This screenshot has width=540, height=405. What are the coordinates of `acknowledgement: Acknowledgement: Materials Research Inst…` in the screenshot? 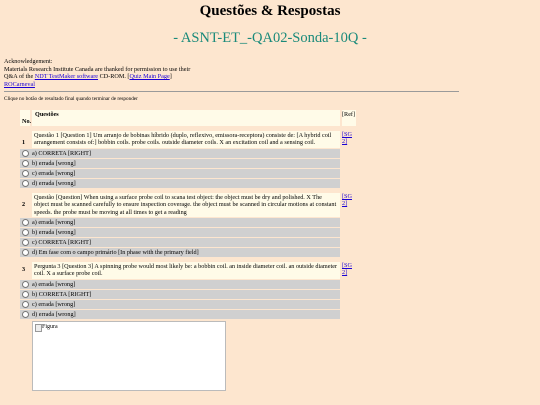 It's located at (154, 73).